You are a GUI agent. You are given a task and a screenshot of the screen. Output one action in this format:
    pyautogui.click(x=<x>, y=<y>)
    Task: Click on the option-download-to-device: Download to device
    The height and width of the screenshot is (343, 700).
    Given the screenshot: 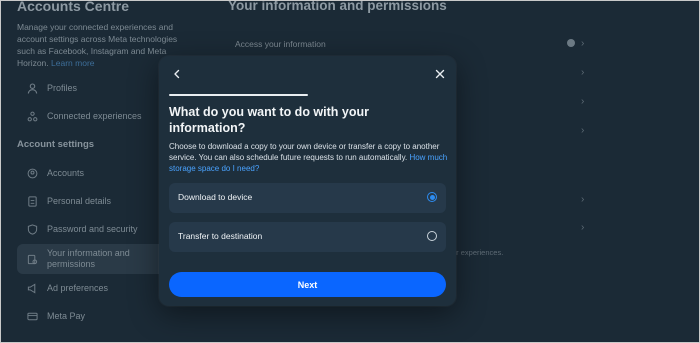 What is the action you would take?
    pyautogui.click(x=307, y=198)
    